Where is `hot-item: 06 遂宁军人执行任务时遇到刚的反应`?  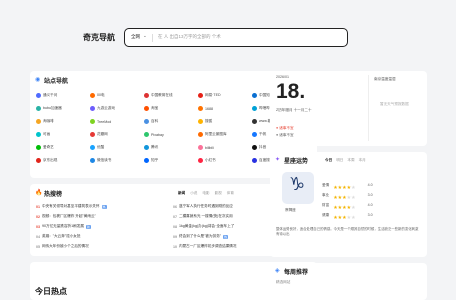 hot-item: 06 遂宁军人执行任务时遇到刚的反应 is located at coordinates (203, 206).